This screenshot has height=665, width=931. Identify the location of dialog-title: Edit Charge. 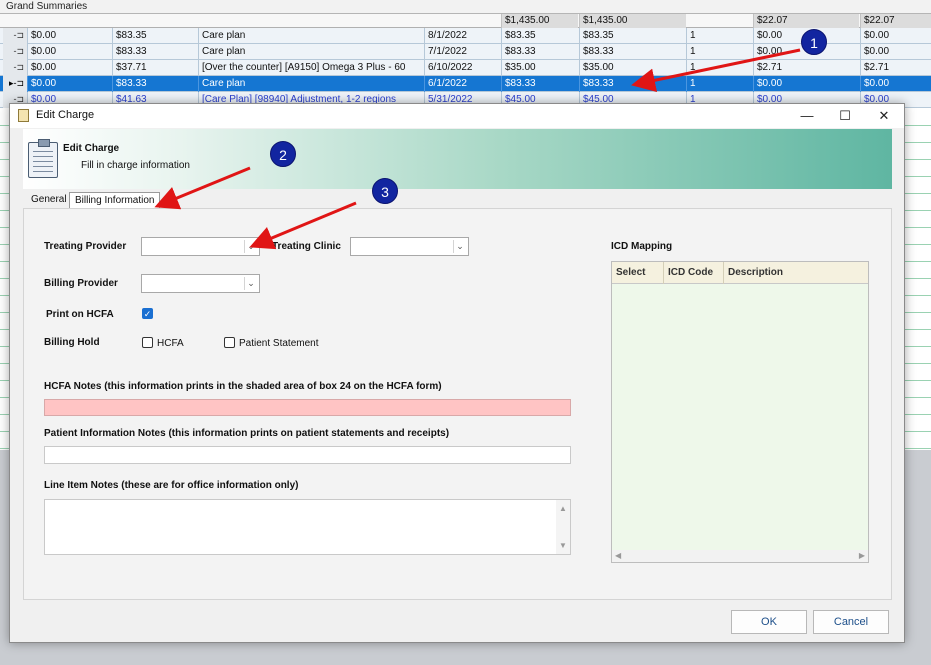
(65, 115).